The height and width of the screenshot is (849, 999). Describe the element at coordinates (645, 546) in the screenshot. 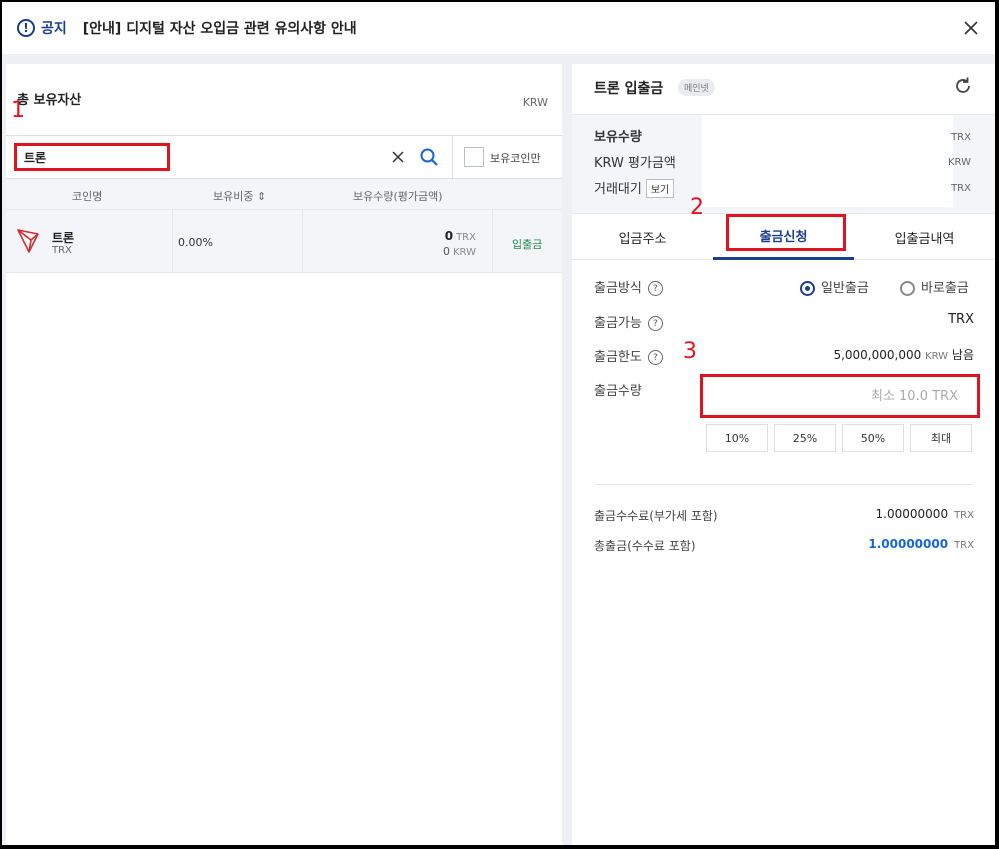

I see `total-label: 총출금(수수료 포함)` at that location.